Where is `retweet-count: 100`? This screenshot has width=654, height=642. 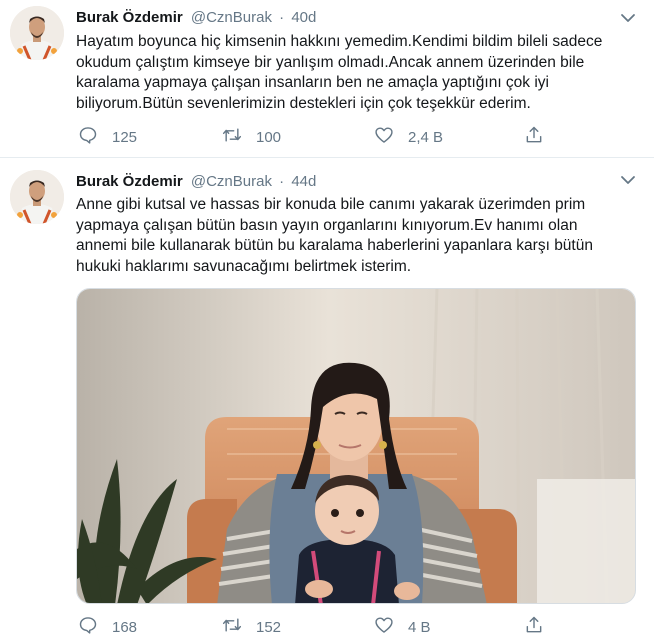 retweet-count: 100 is located at coordinates (269, 137).